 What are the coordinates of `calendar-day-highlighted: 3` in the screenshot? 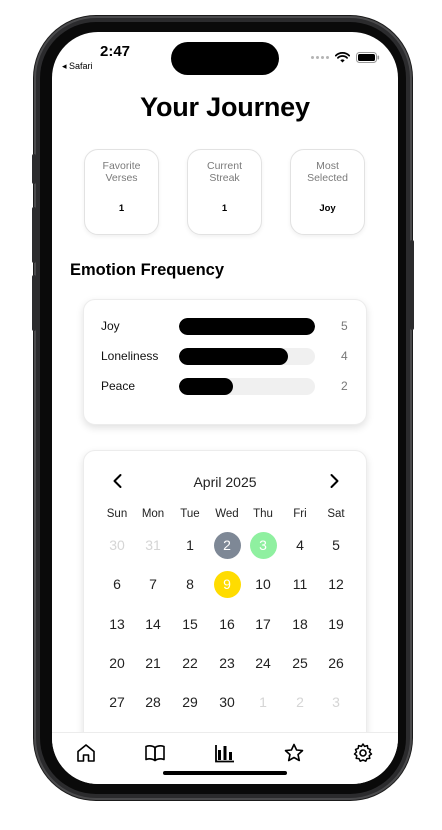 It's located at (263, 545).